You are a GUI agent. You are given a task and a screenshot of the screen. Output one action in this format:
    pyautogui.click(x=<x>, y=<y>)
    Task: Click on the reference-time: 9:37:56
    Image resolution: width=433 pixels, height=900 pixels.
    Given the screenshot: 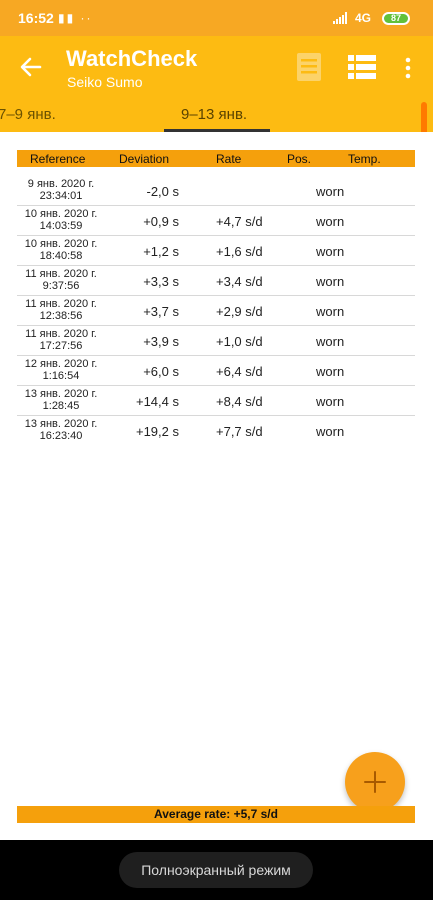 What is the action you would take?
    pyautogui.click(x=61, y=286)
    